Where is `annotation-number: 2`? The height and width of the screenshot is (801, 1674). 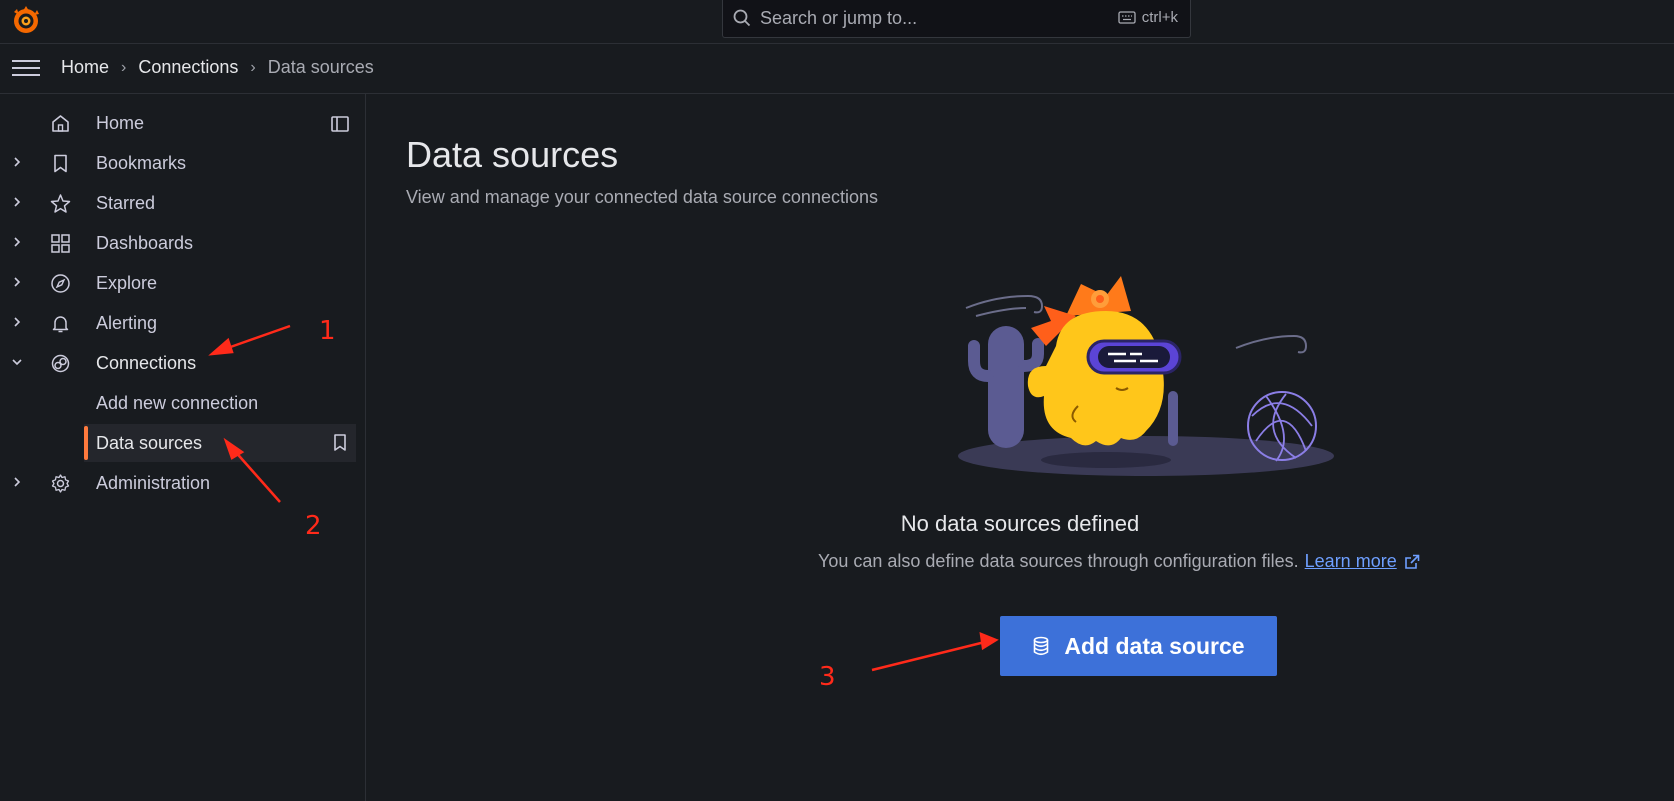
annotation-number: 2 is located at coordinates (313, 526).